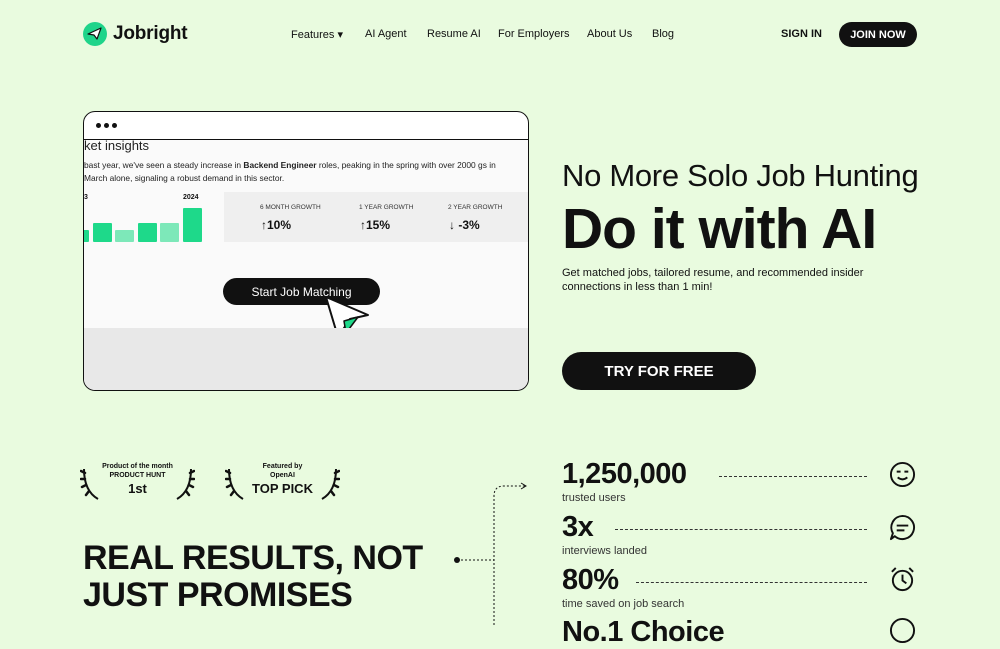 The image size is (1000, 649). What do you see at coordinates (290, 207) in the screenshot?
I see `stat-label: 6 MONTH GROWTH` at bounding box center [290, 207].